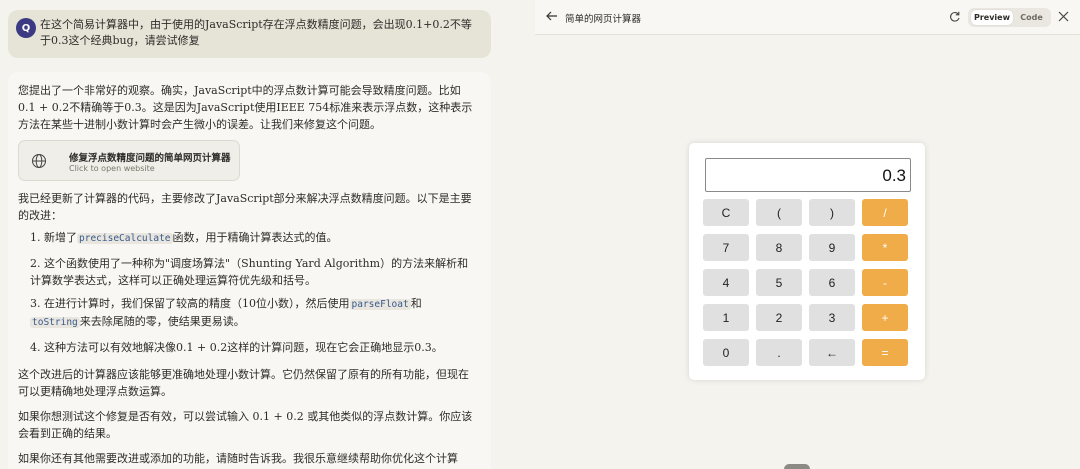 Image resolution: width=1080 pixels, height=469 pixels. I want to click on key-9: 9, so click(832, 247).